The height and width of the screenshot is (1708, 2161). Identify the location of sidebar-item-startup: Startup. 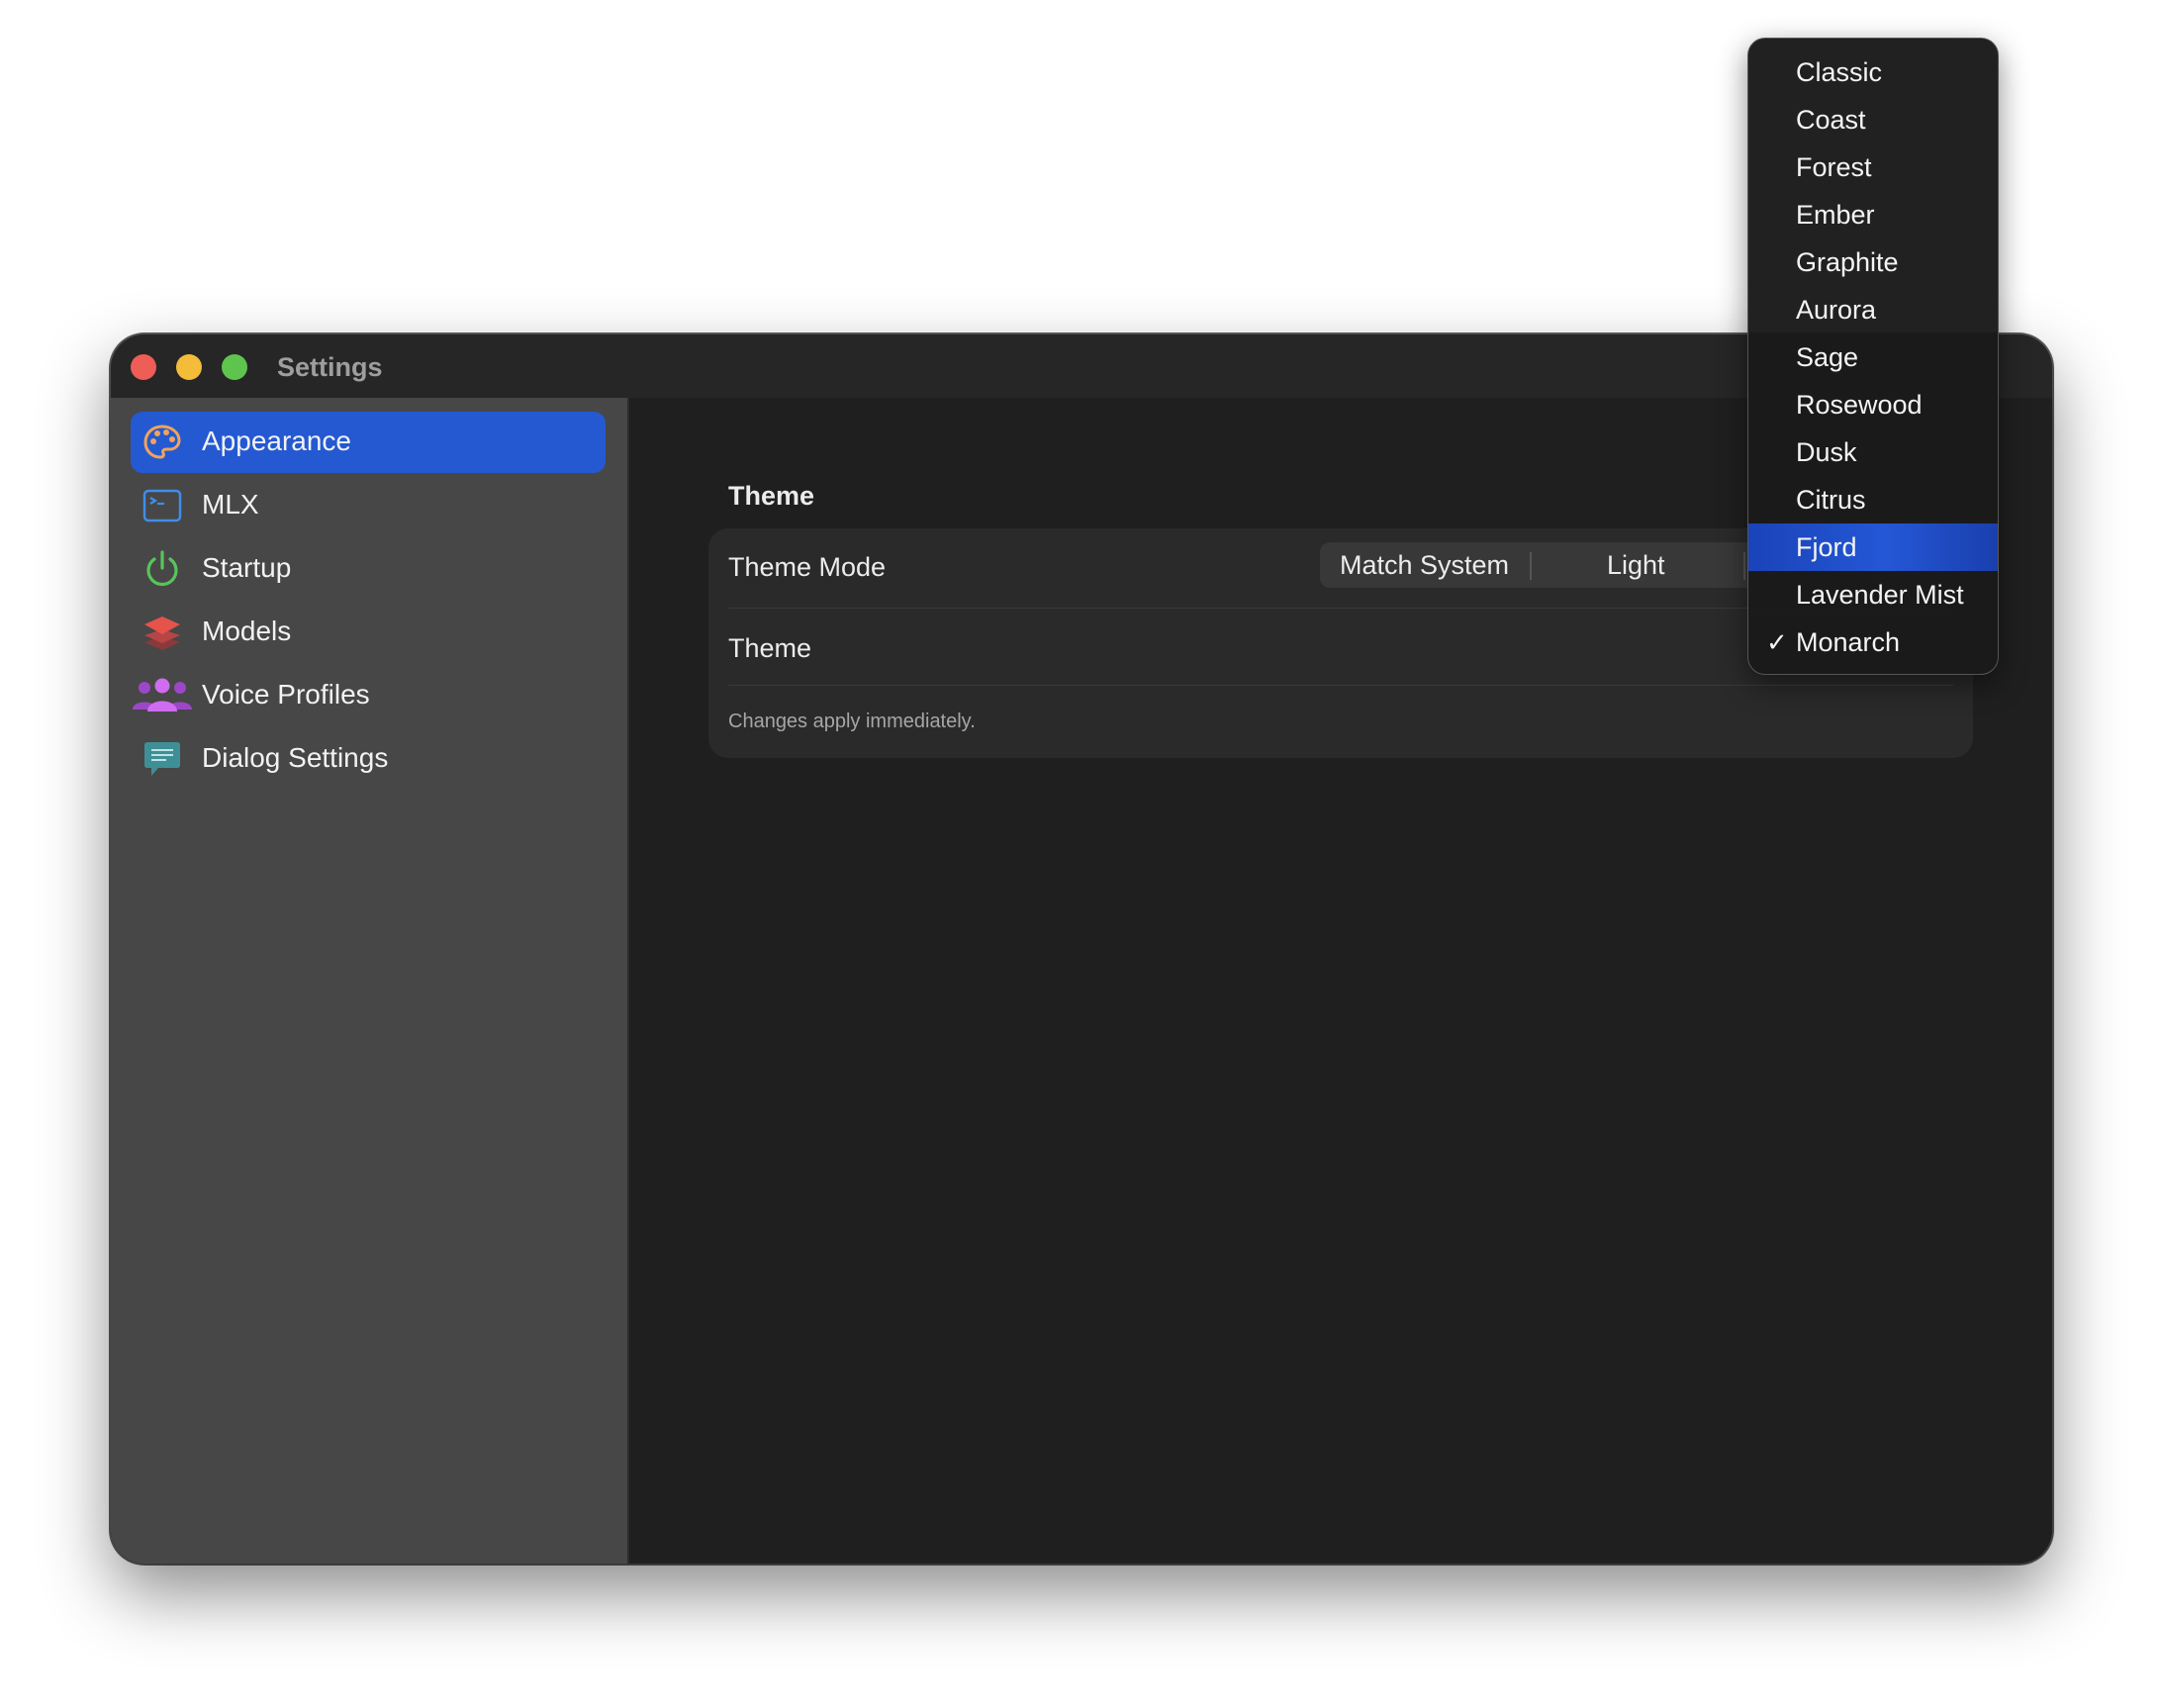
(369, 569).